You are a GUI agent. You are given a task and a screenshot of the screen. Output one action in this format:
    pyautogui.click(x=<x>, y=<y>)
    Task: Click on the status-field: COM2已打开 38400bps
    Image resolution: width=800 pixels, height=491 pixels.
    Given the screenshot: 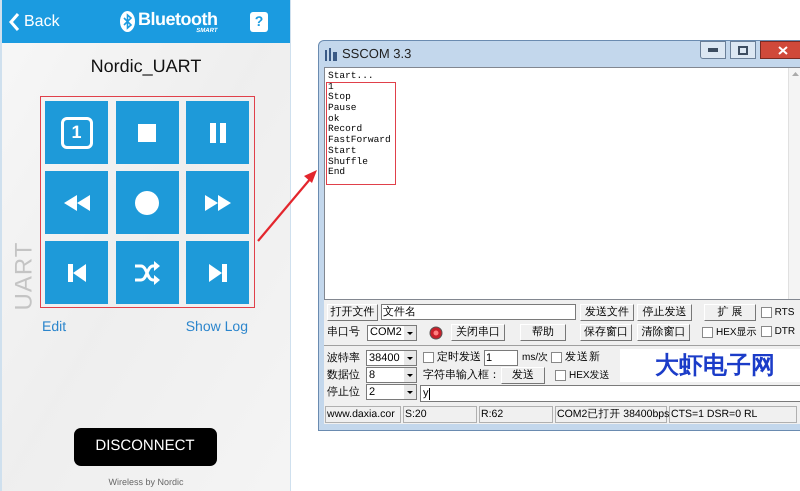 What is the action you would take?
    pyautogui.click(x=611, y=414)
    